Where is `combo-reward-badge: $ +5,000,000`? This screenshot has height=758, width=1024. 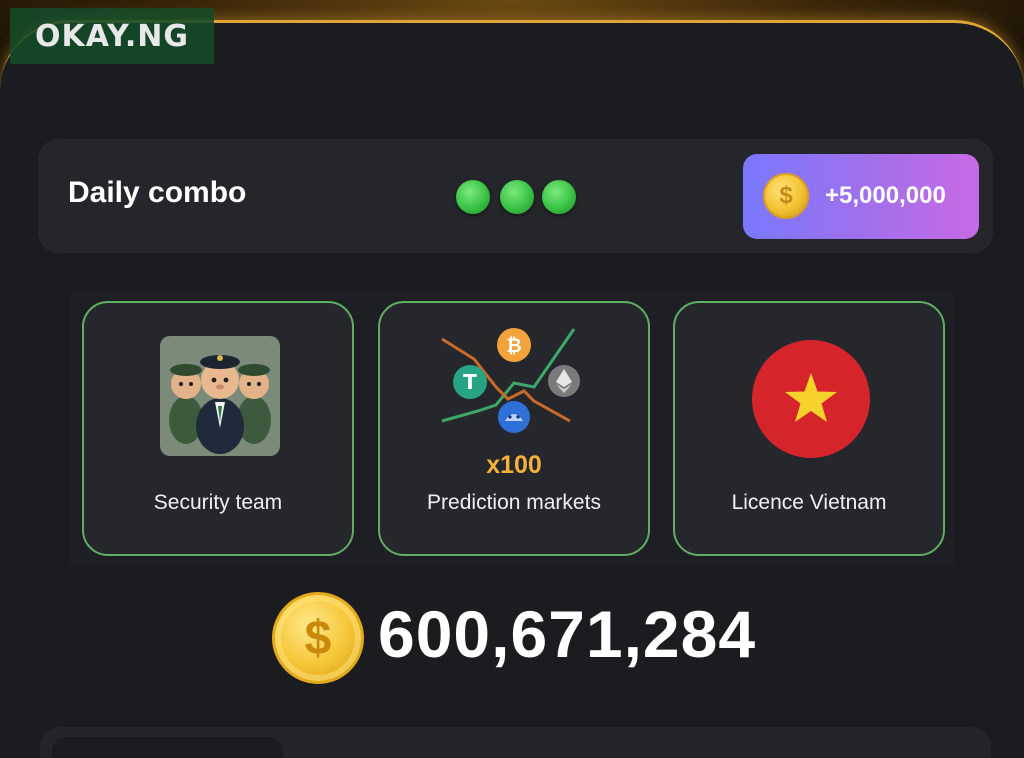
combo-reward-badge: $ +5,000,000 is located at coordinates (861, 196).